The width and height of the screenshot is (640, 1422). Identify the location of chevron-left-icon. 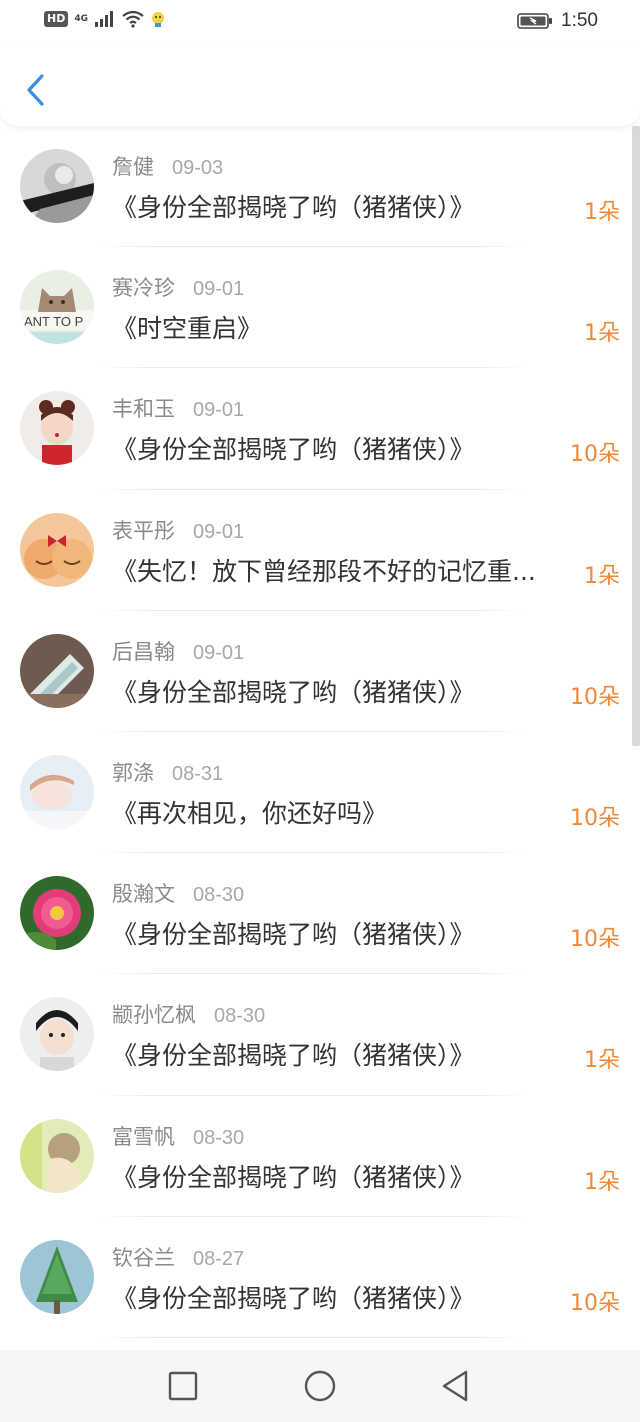
(35, 90).